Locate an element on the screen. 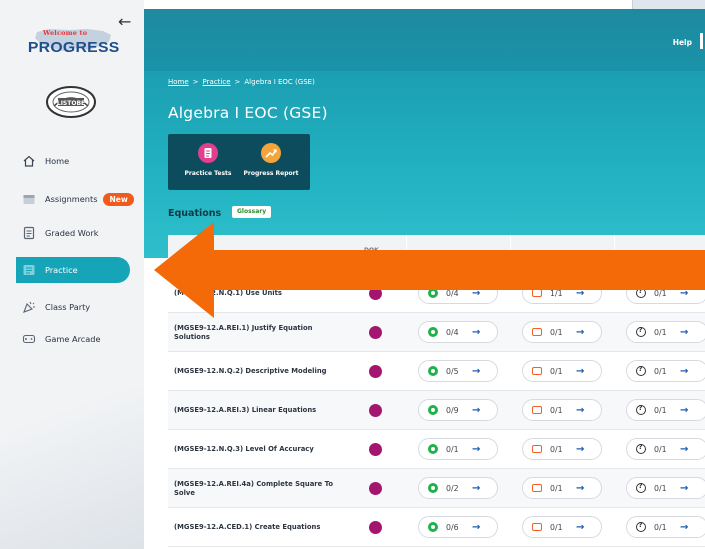 Image resolution: width=705 pixels, height=549 pixels. sidebar-shade is located at coordinates (72, 469).